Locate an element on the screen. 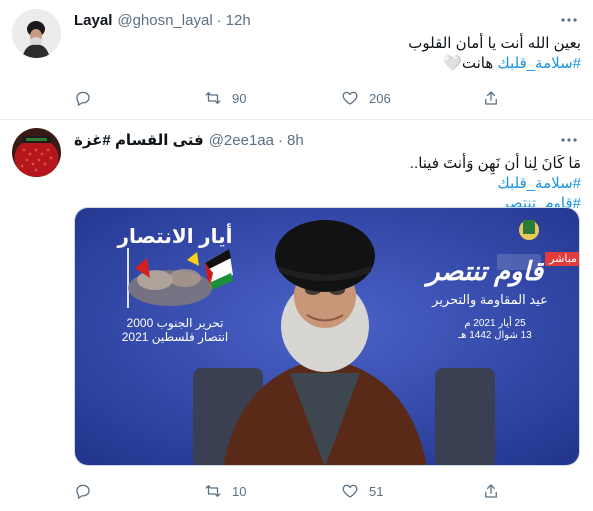  overlay-right-title: قاوم تنتصر is located at coordinates (485, 271).